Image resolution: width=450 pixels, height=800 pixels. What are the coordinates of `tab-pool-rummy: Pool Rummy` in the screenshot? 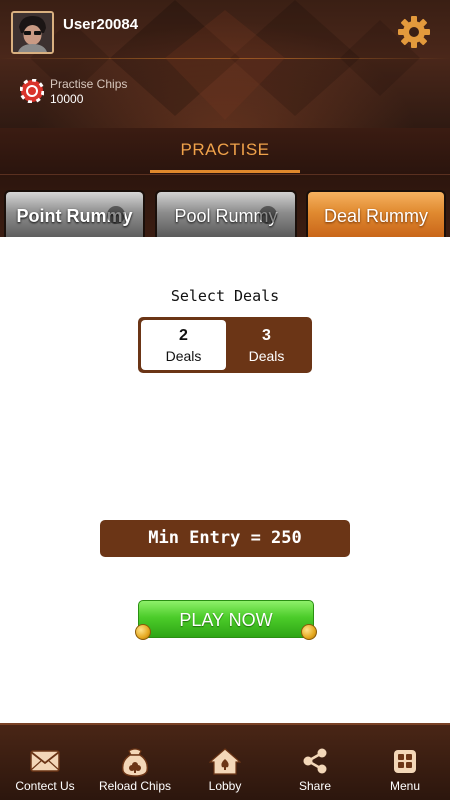 It's located at (226, 213).